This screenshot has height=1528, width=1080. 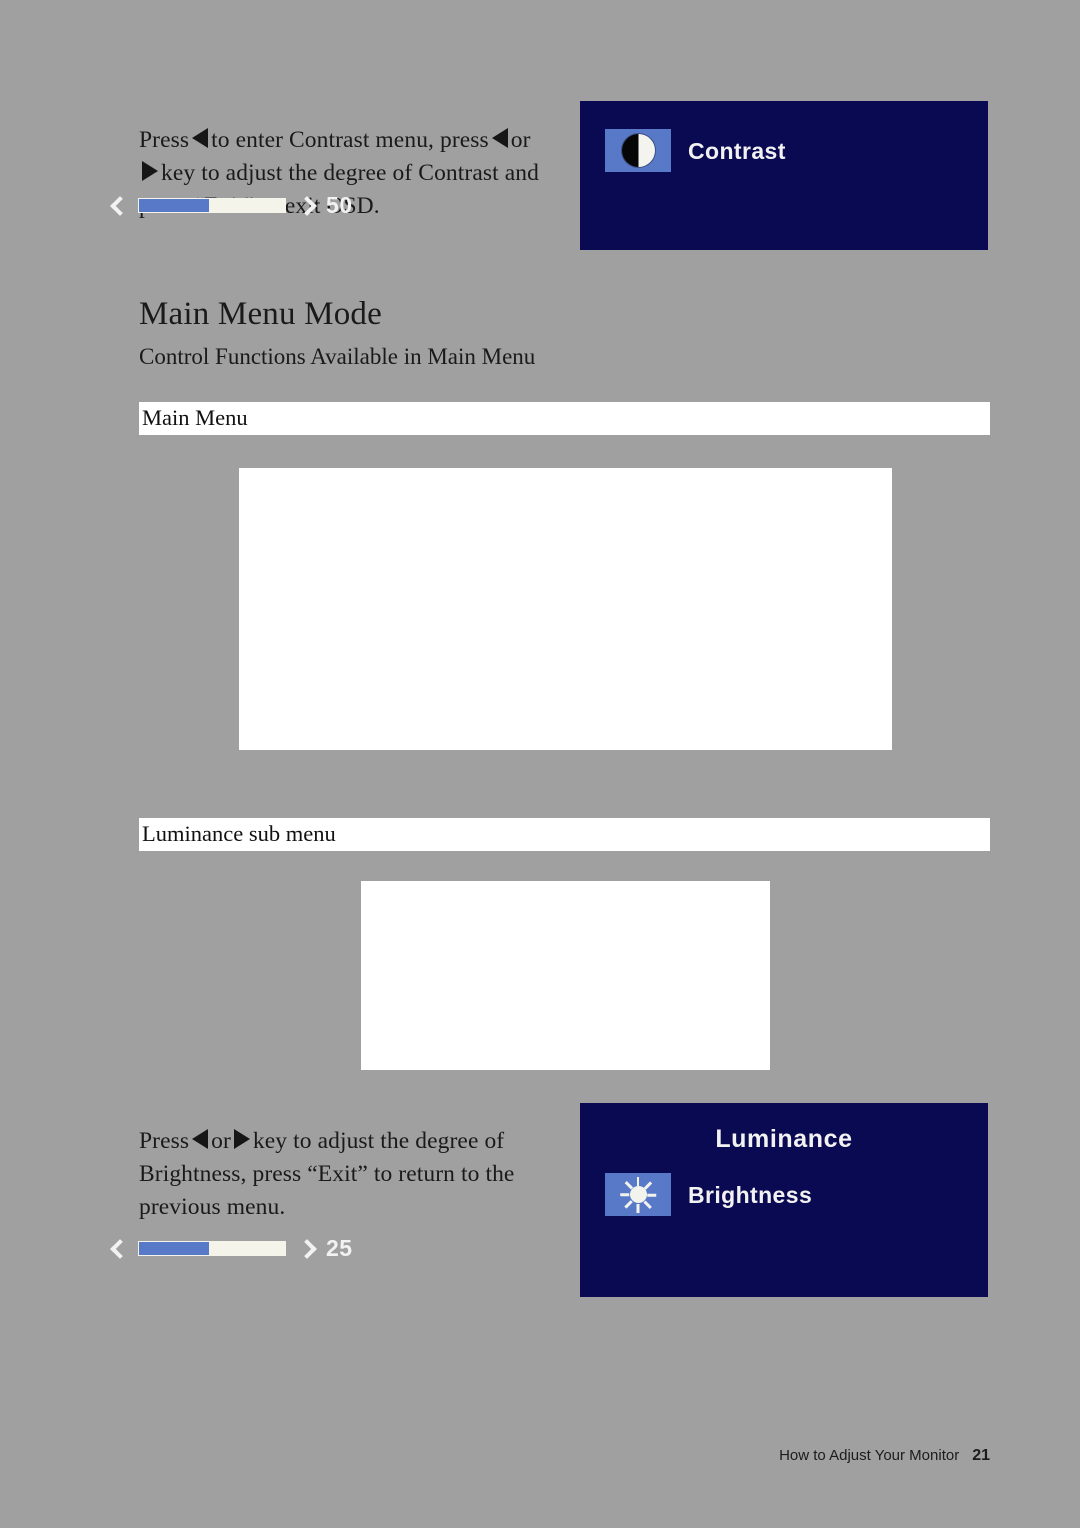 I want to click on sun-glyph, so click(x=638, y=1194).